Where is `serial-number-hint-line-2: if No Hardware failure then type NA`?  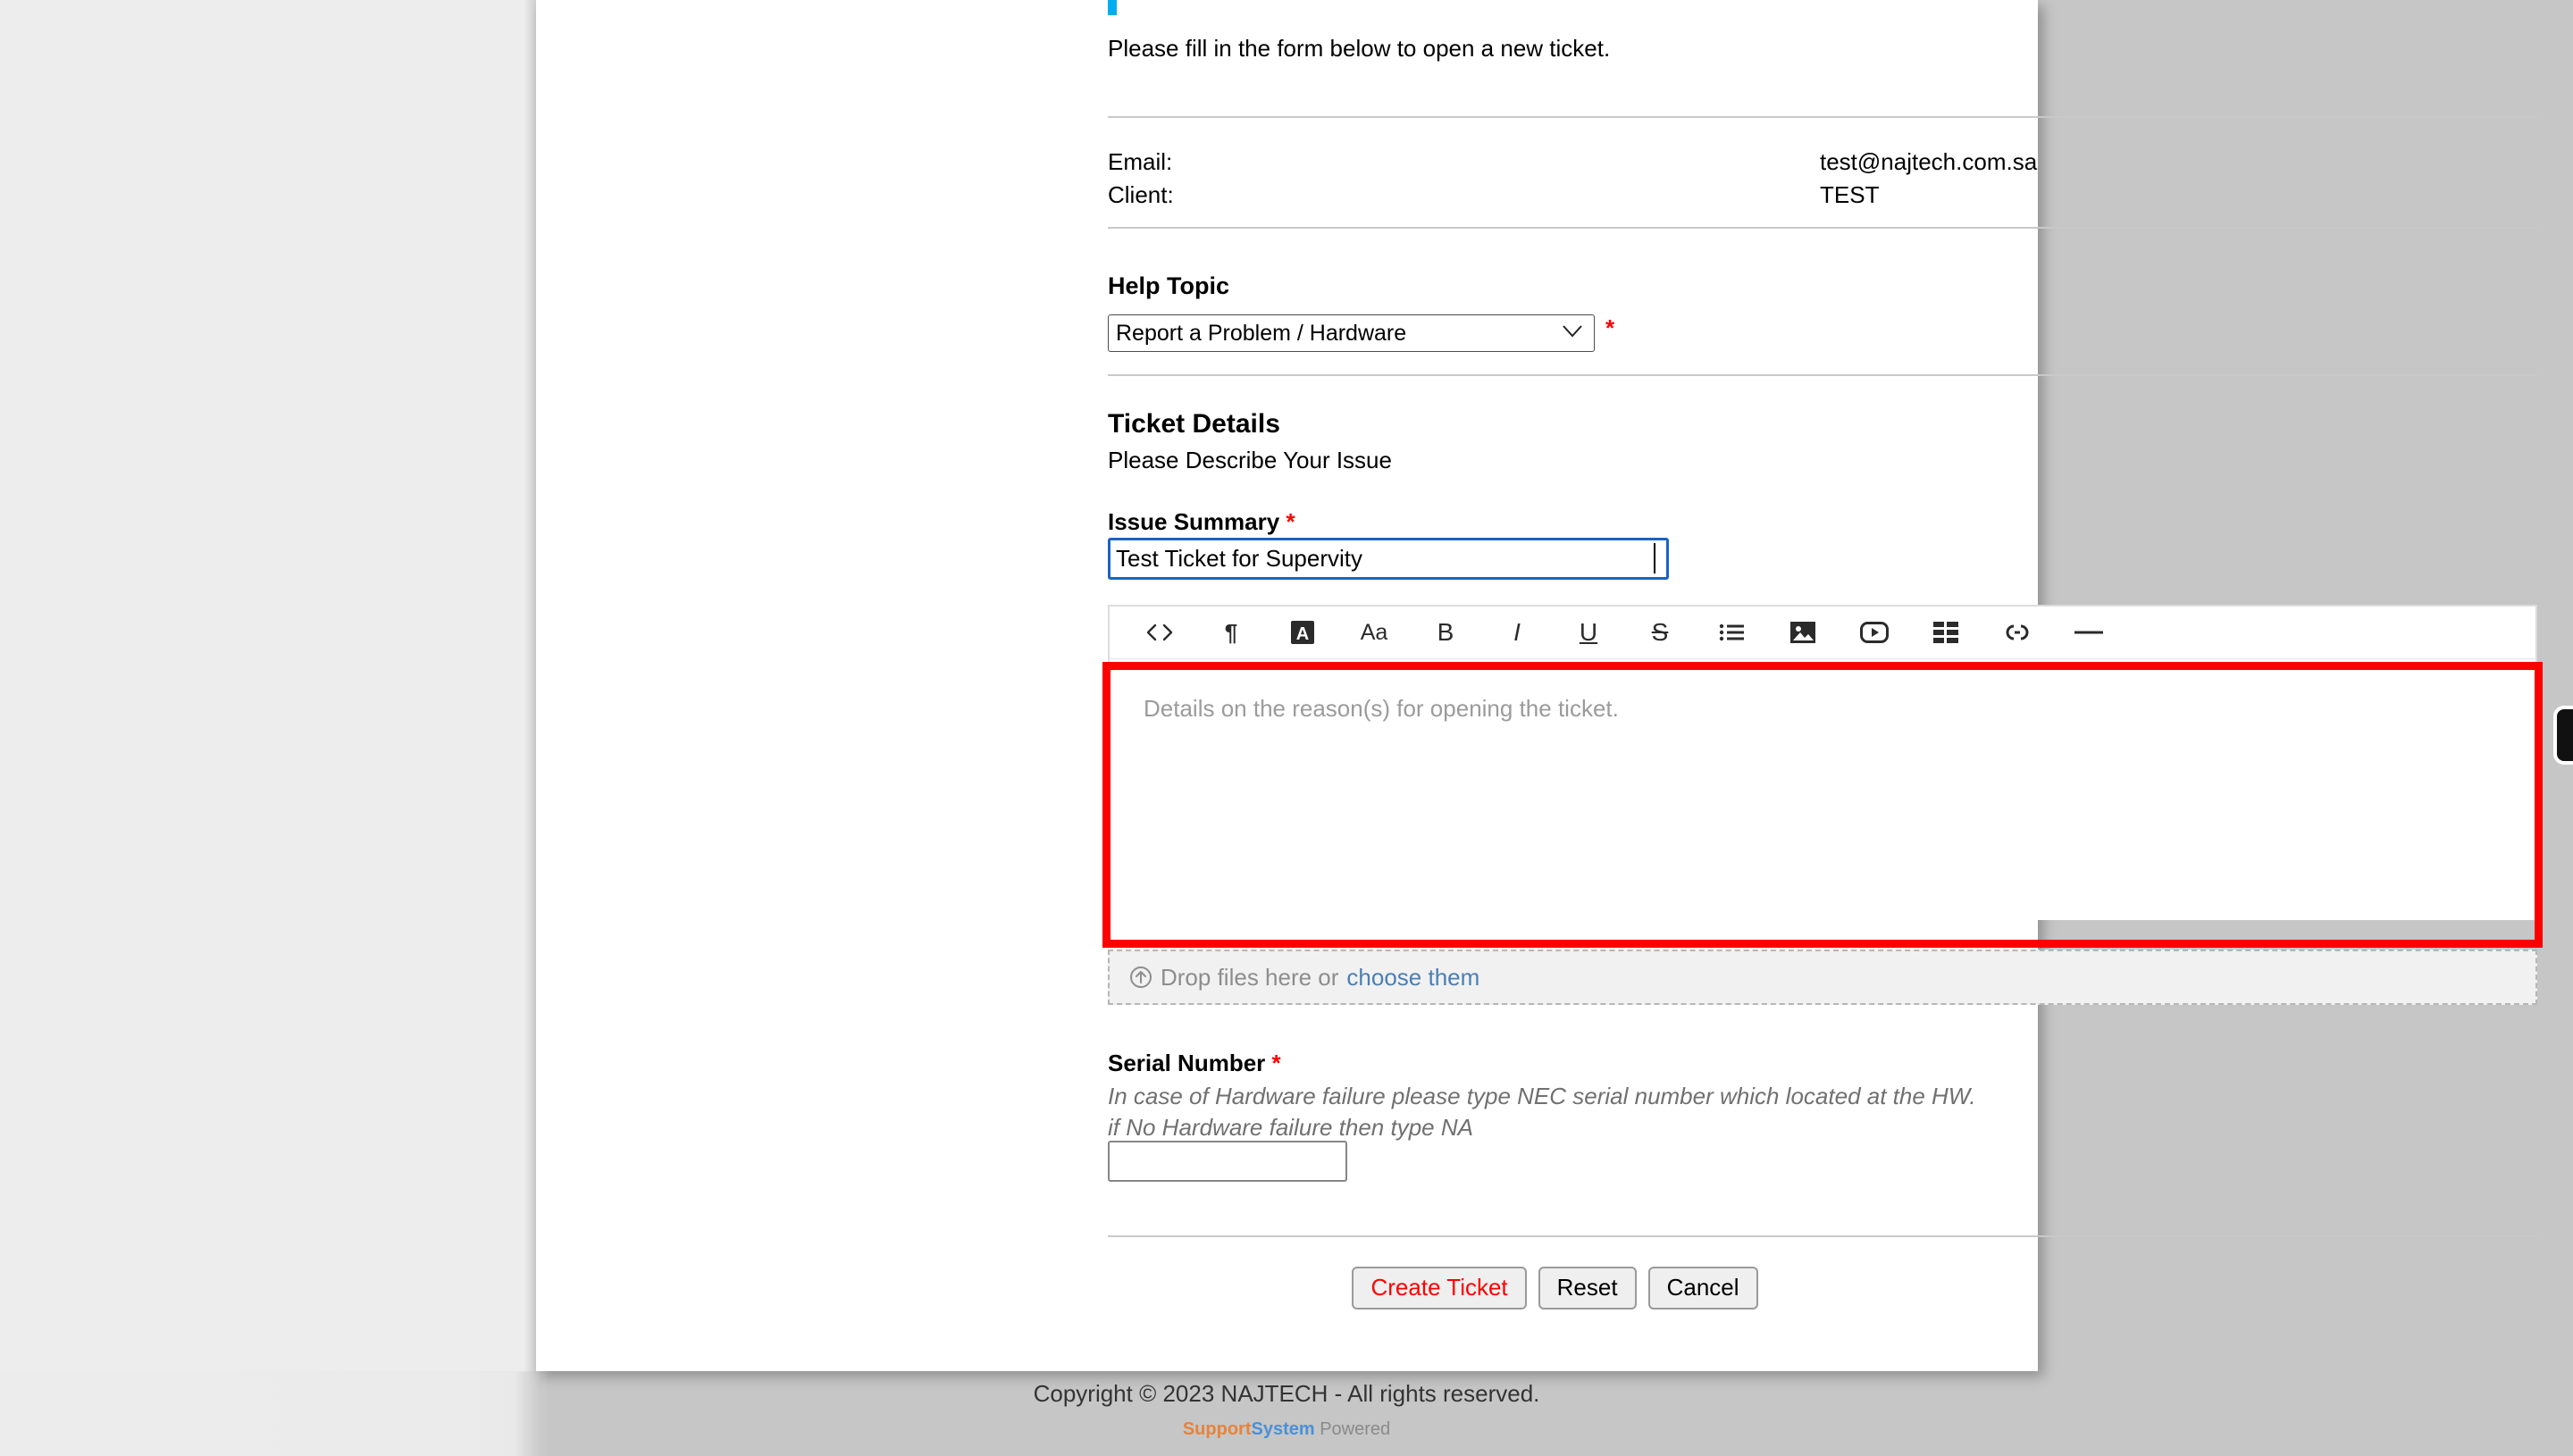
serial-number-hint-line-2: if No Hardware failure then type NA is located at coordinates (1290, 1127).